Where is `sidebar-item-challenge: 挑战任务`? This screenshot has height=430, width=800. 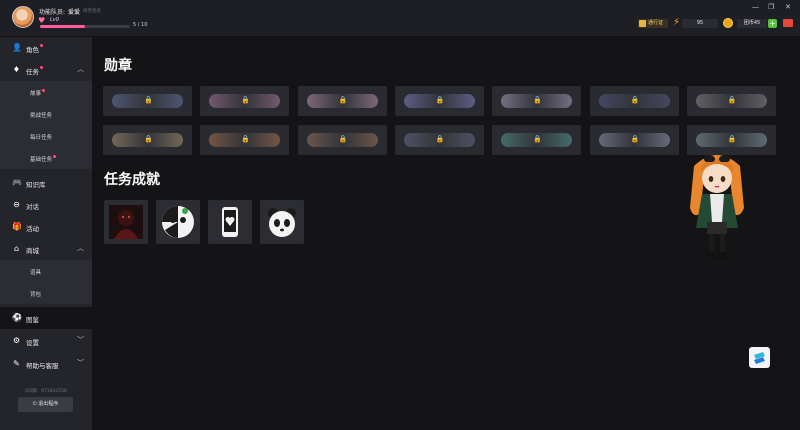
sidebar-item-challenge: 挑战任务 is located at coordinates (46, 114).